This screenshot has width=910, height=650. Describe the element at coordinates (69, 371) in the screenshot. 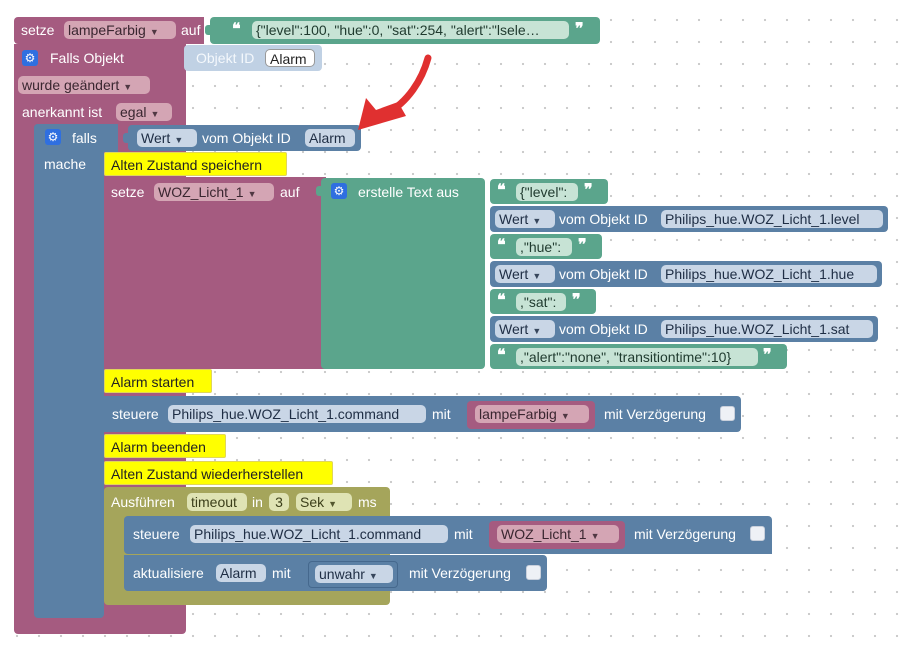

I see `falls-if-block` at that location.